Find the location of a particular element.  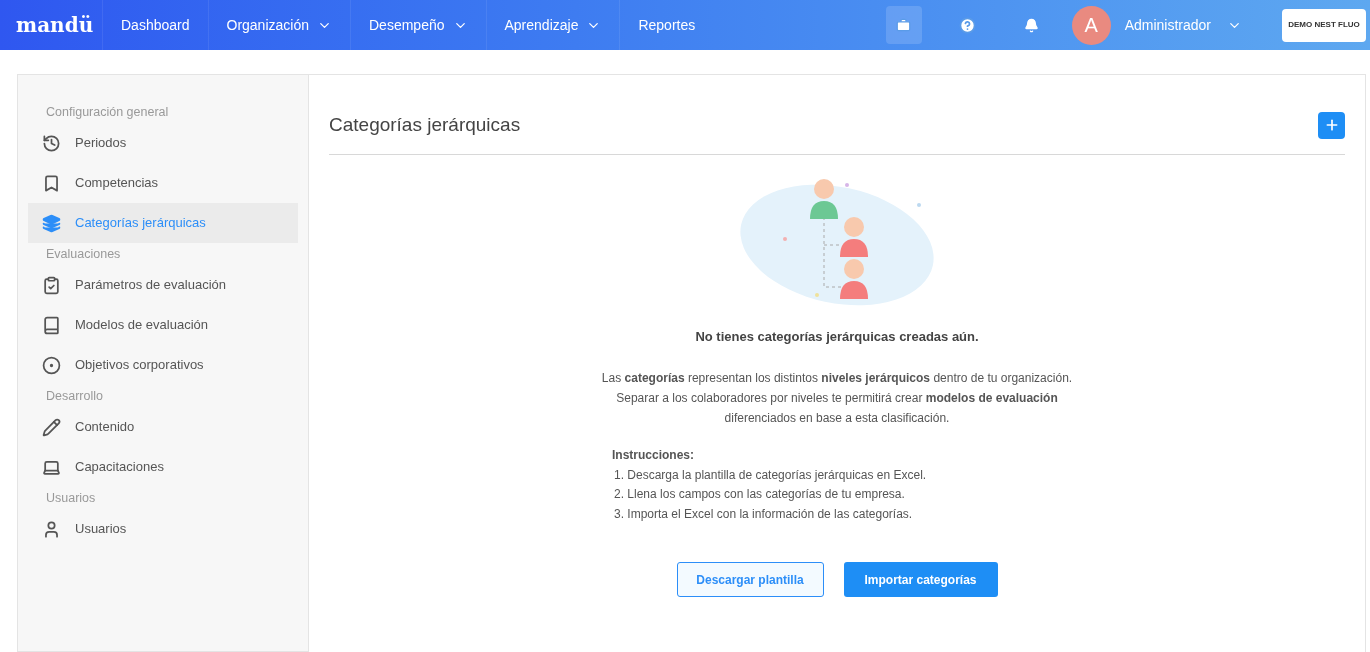

nav-menu-item: Desempeño is located at coordinates (418, 25).